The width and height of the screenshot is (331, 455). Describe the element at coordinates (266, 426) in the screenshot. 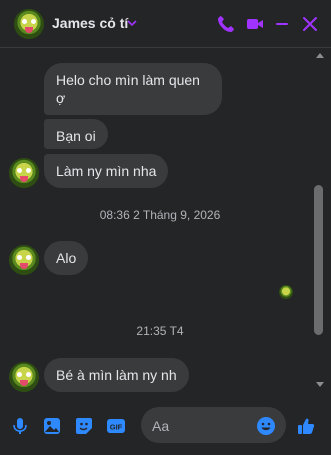

I see `emoji-icon` at that location.